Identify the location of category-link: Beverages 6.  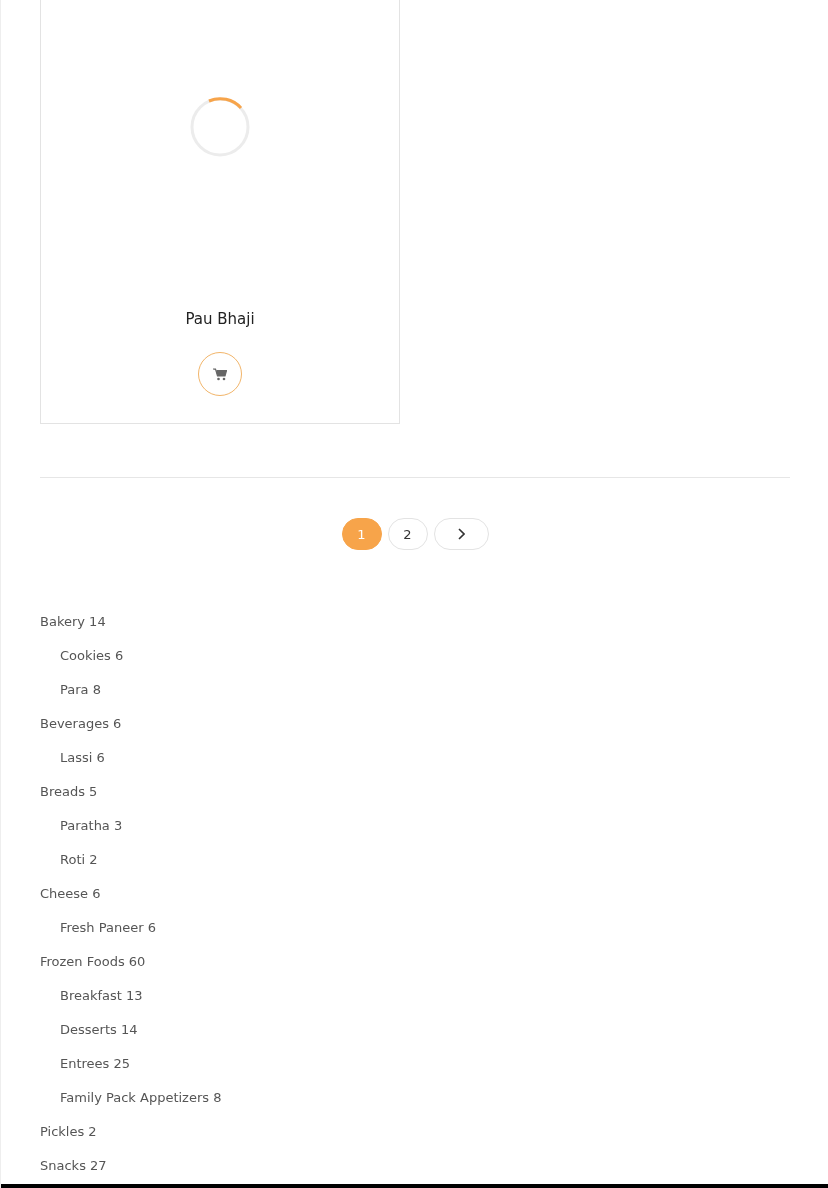
(81, 724).